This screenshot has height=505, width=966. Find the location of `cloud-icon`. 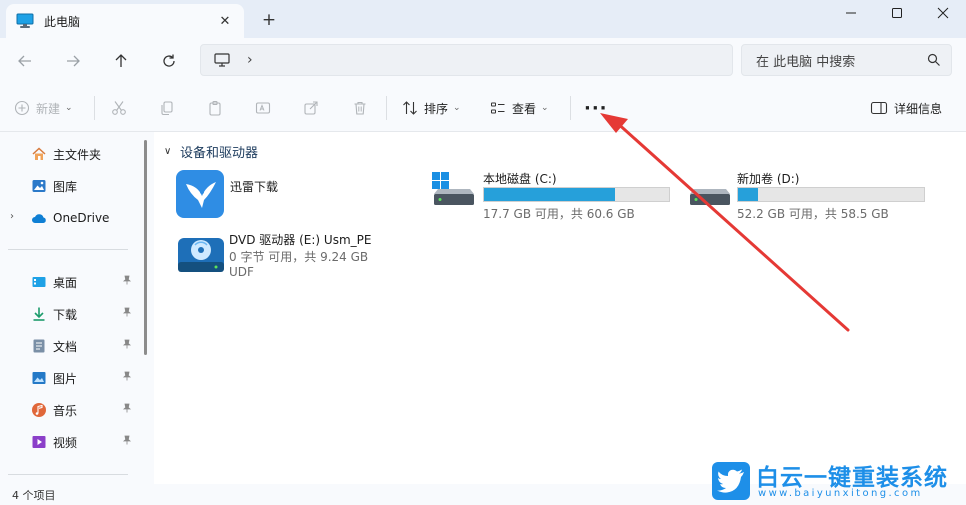

cloud-icon is located at coordinates (39, 218).